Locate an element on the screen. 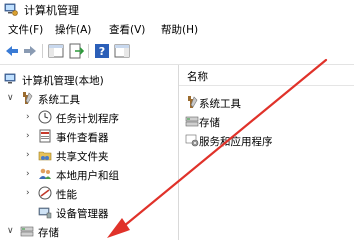 This screenshot has width=354, height=241. menu-help: 帮助(H) is located at coordinates (179, 29).